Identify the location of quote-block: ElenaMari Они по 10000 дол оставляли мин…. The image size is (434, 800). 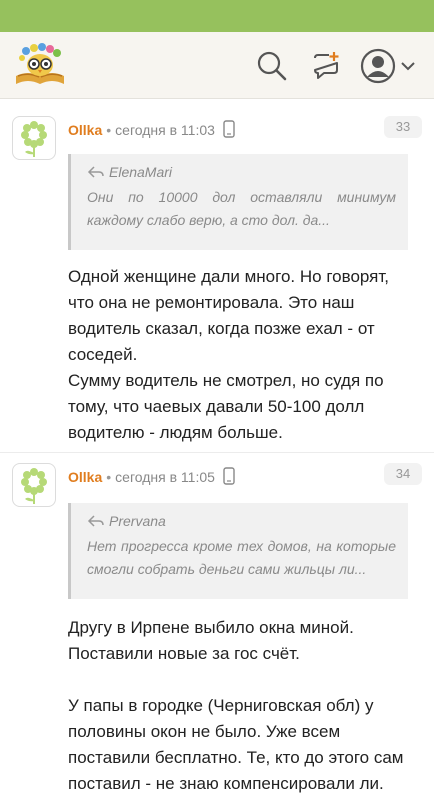
(238, 202).